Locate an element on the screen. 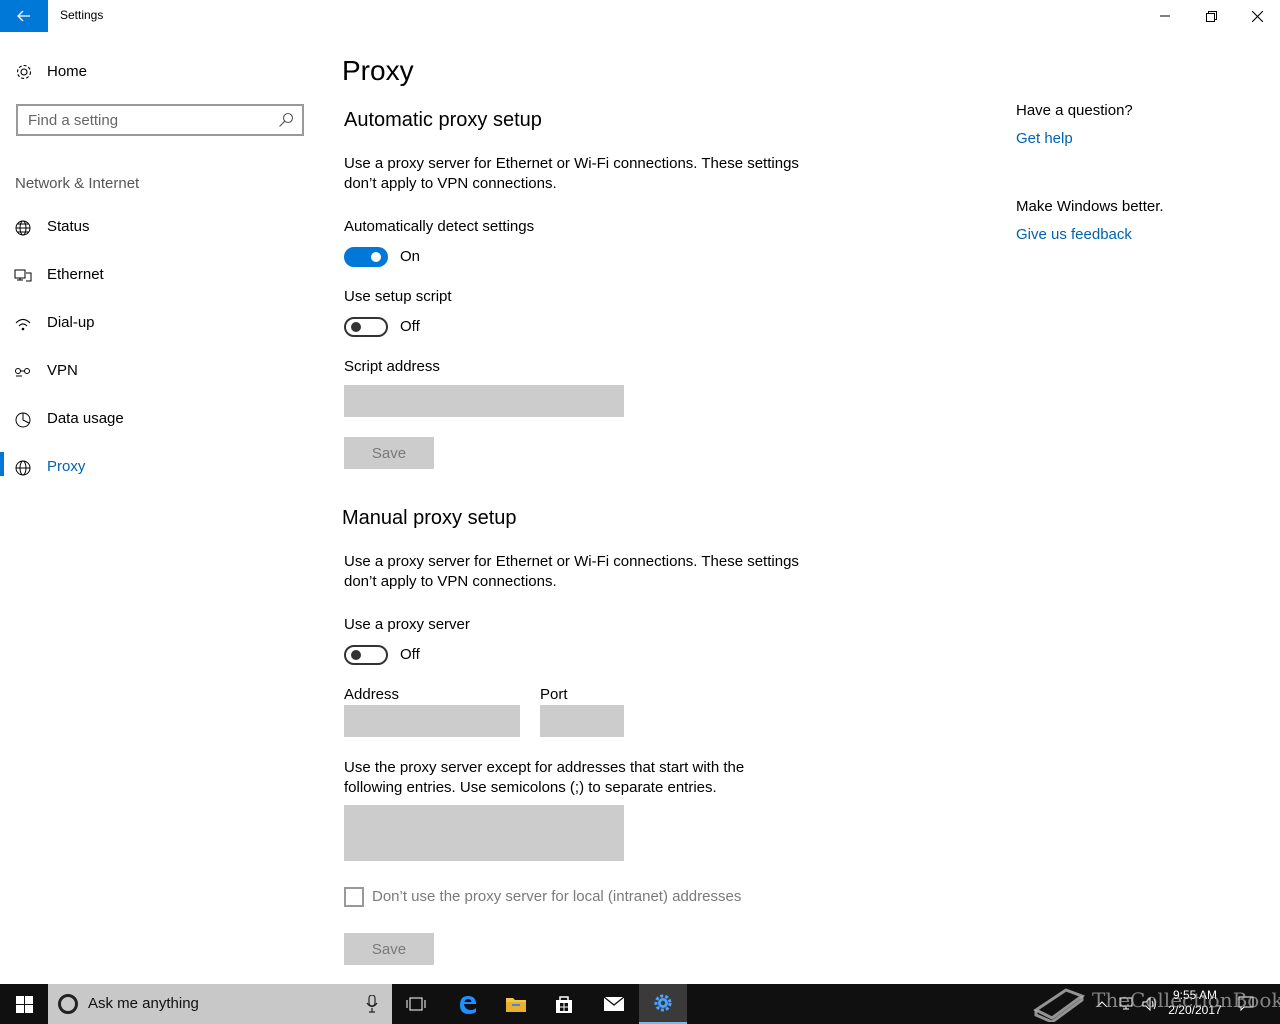 Image resolution: width=1280 pixels, height=1024 pixels. setup-script-state: Off is located at coordinates (410, 326).